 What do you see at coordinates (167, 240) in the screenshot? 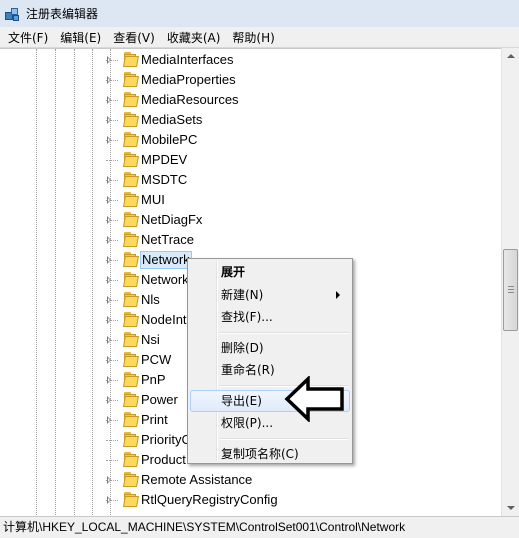
I see `tree-node-label: NetTrace` at bounding box center [167, 240].